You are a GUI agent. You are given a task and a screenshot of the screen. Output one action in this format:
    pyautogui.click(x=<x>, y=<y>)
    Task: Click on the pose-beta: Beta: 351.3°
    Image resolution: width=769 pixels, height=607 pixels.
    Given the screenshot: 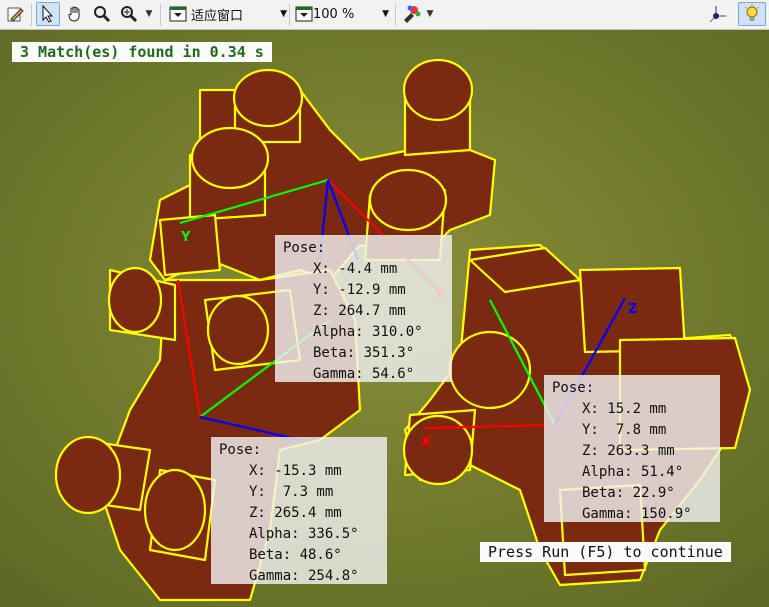 What is the action you would take?
    pyautogui.click(x=364, y=353)
    